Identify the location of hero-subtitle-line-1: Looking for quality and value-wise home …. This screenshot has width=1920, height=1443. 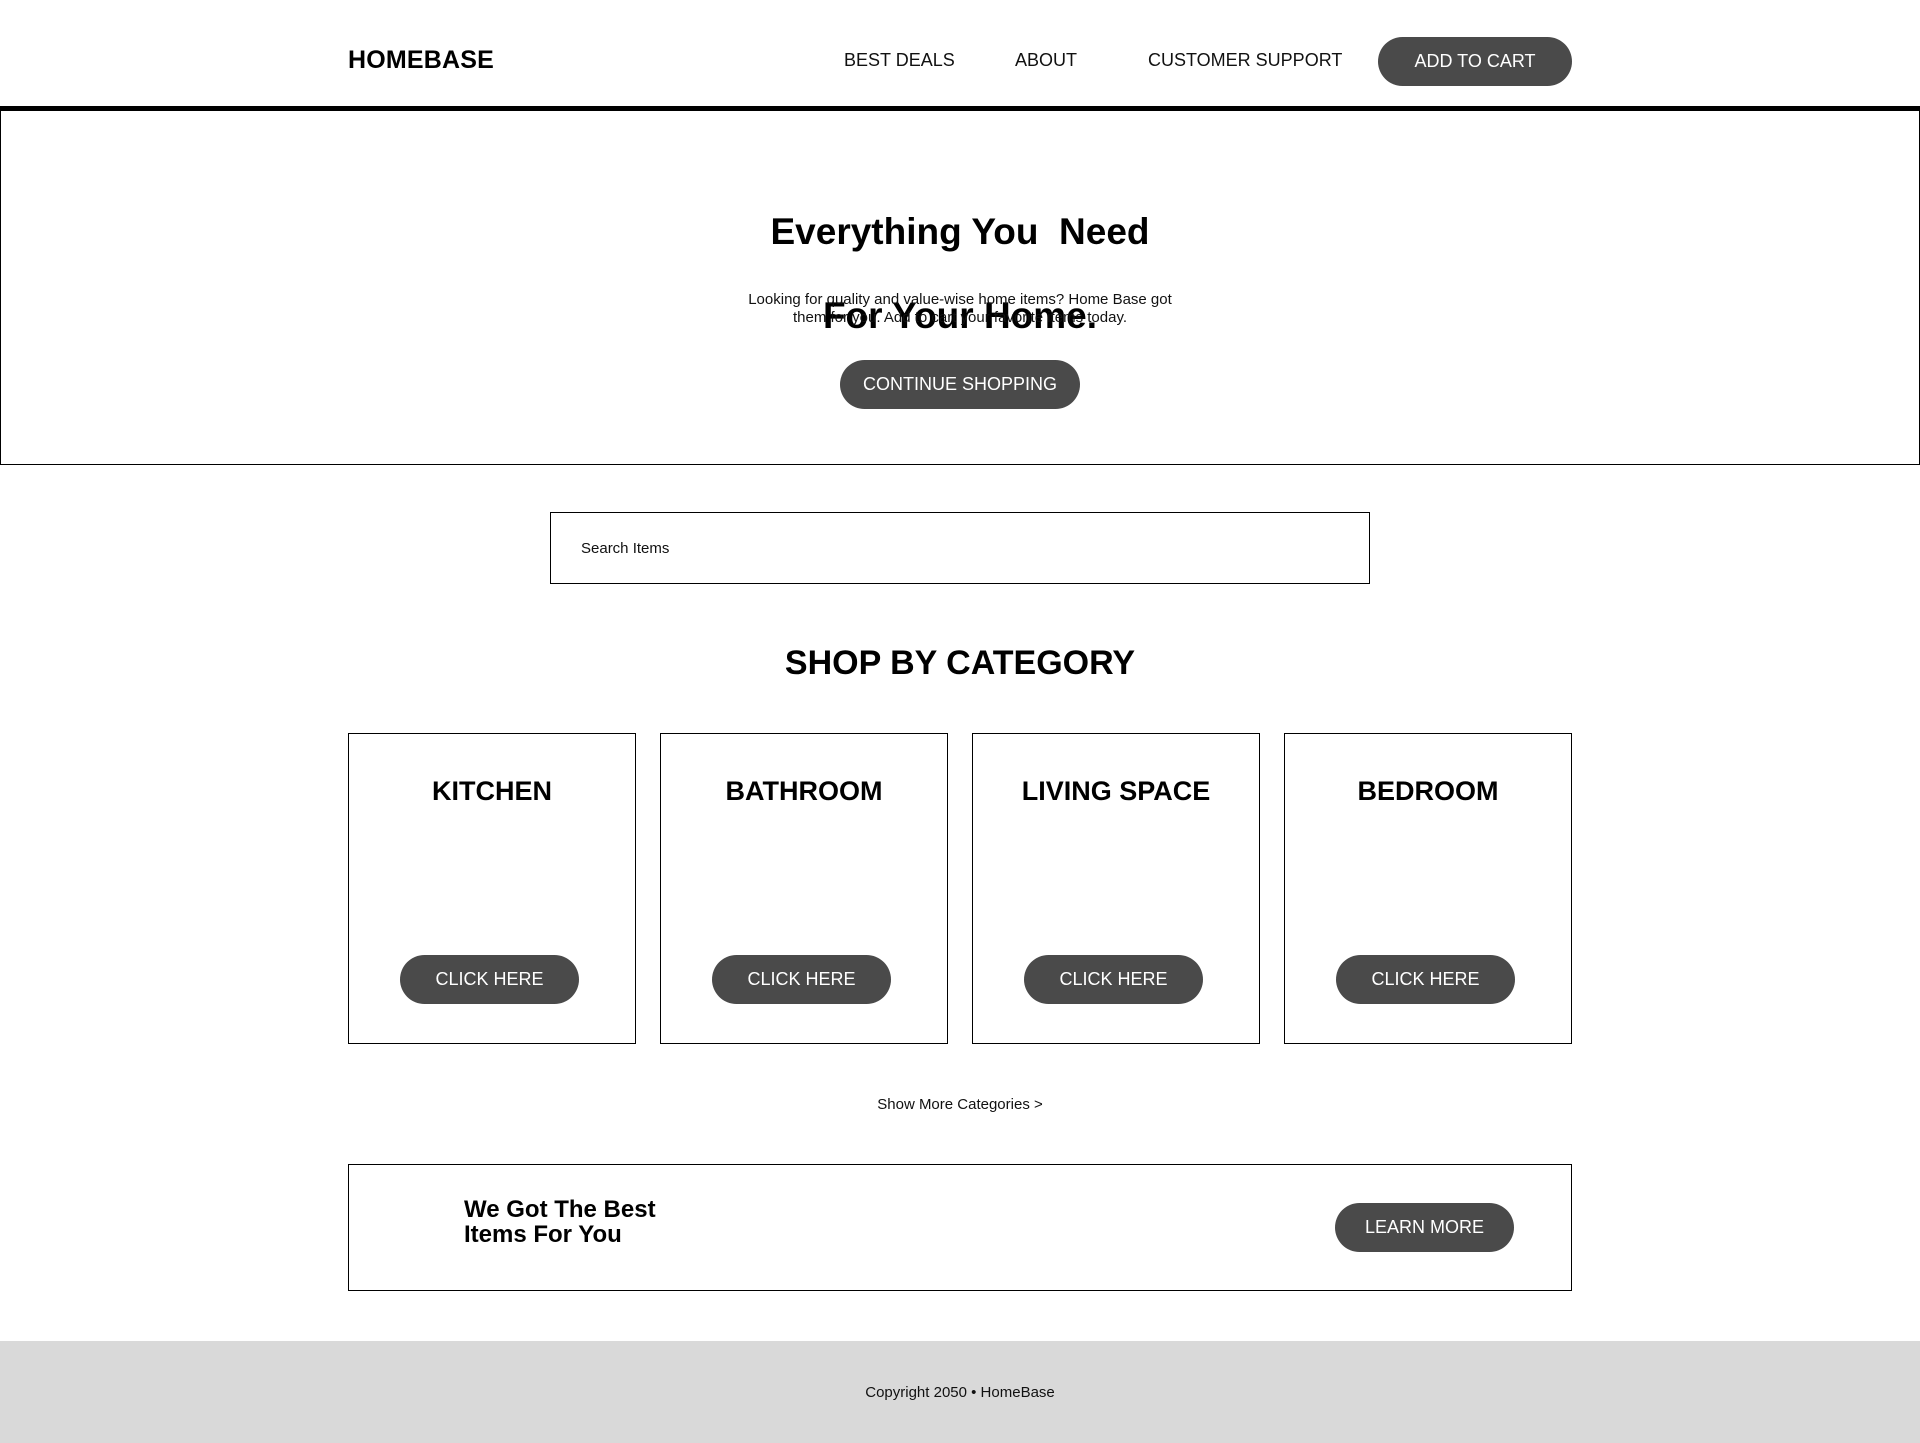
(960, 299).